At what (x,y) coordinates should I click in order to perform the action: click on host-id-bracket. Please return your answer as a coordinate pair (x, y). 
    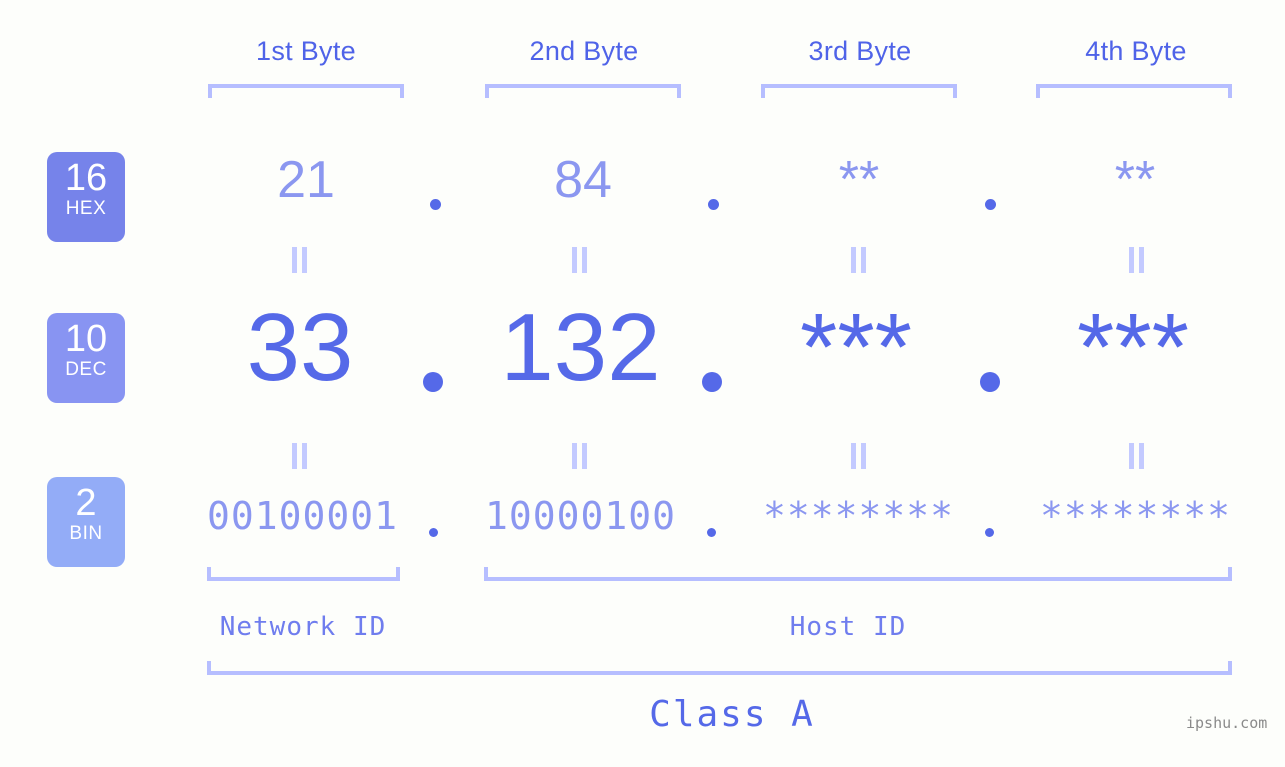
    Looking at the image, I should click on (858, 574).